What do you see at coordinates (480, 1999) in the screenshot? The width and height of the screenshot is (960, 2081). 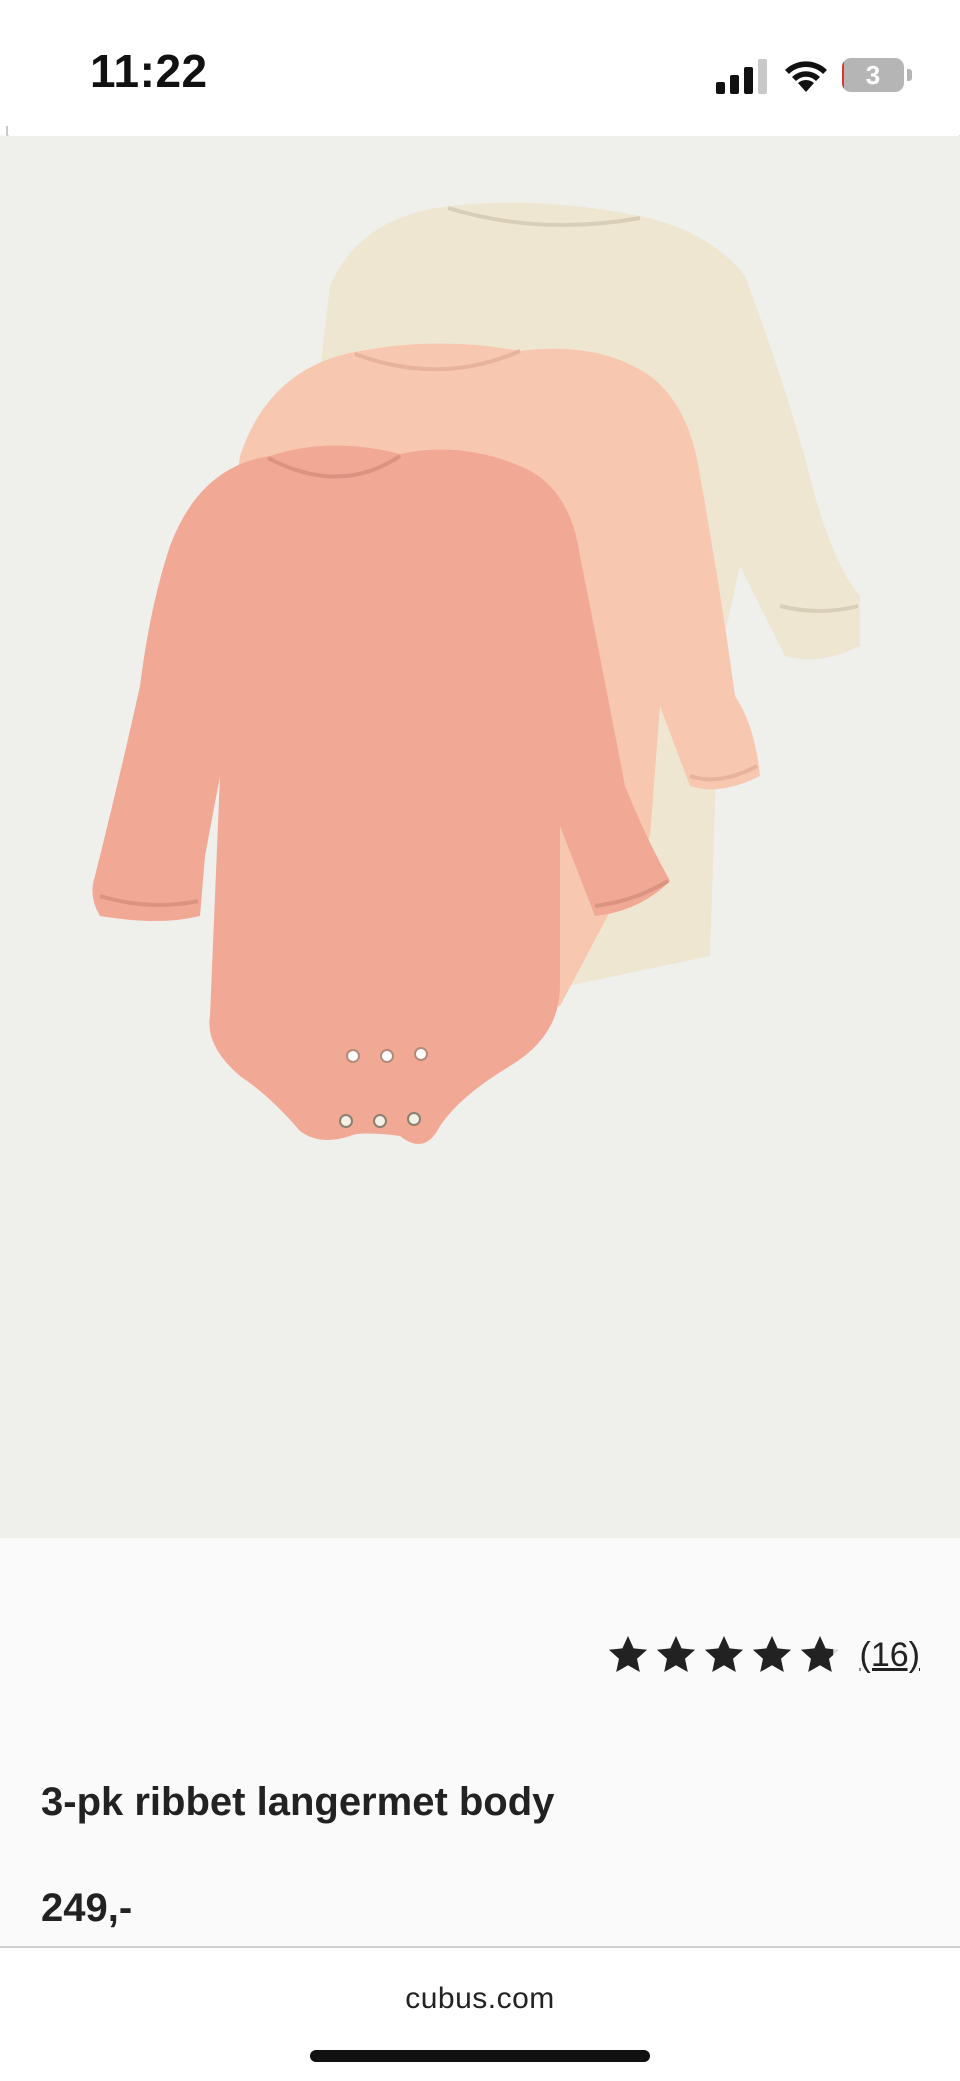 I see `url-text: cubus.com` at bounding box center [480, 1999].